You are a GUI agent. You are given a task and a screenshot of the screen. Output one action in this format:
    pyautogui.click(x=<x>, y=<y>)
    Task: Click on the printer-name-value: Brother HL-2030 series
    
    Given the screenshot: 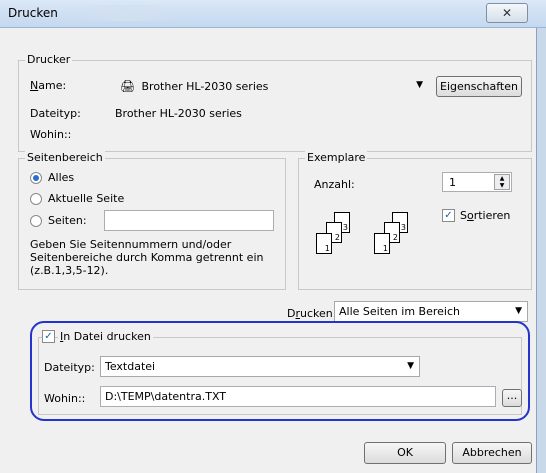 What is the action you would take?
    pyautogui.click(x=205, y=86)
    